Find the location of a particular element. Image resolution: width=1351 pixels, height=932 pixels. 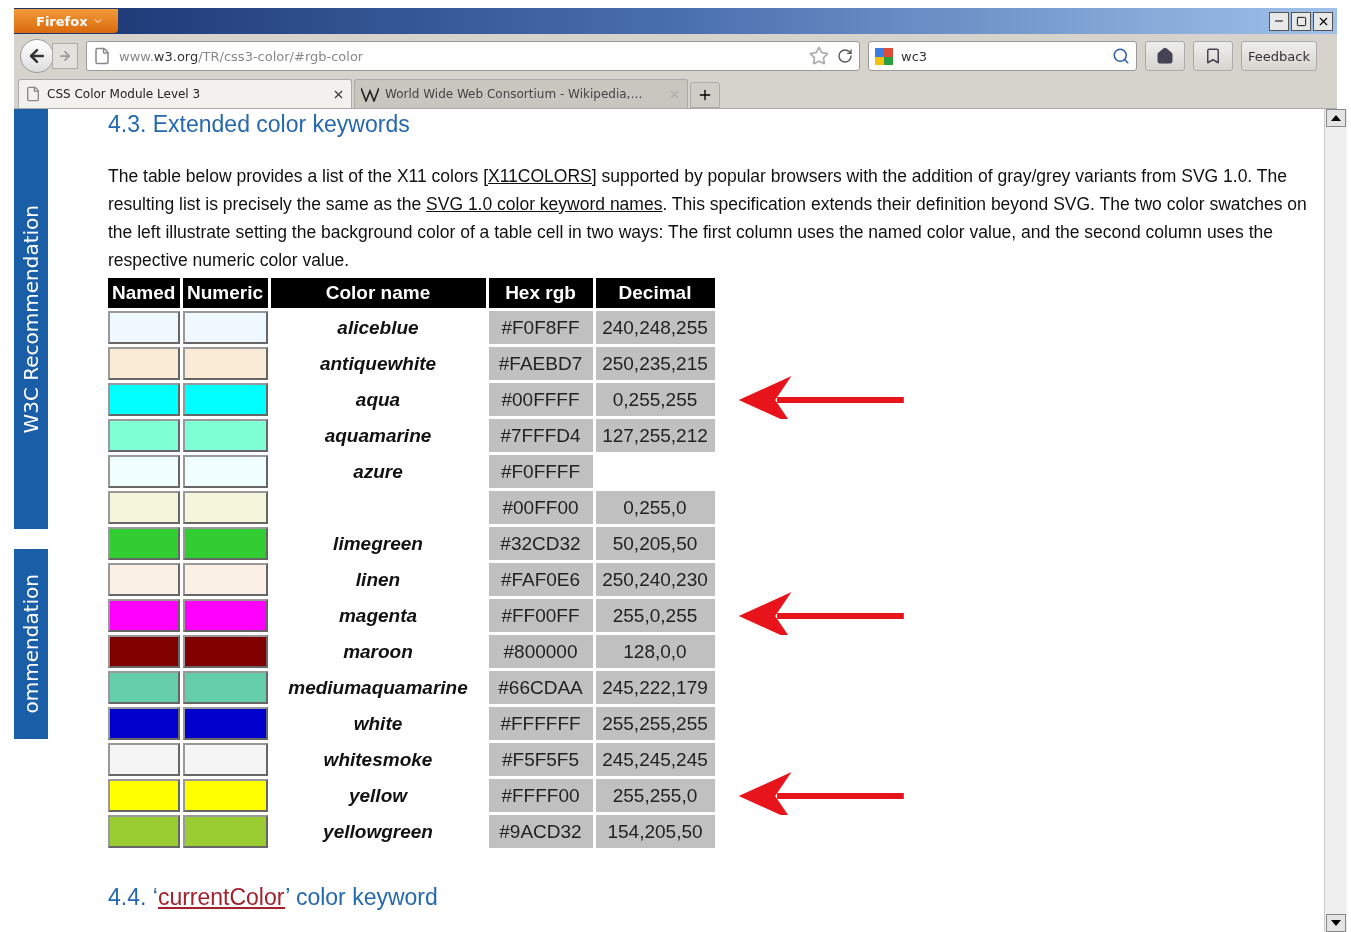

column-header: Numeric is located at coordinates (225, 293).